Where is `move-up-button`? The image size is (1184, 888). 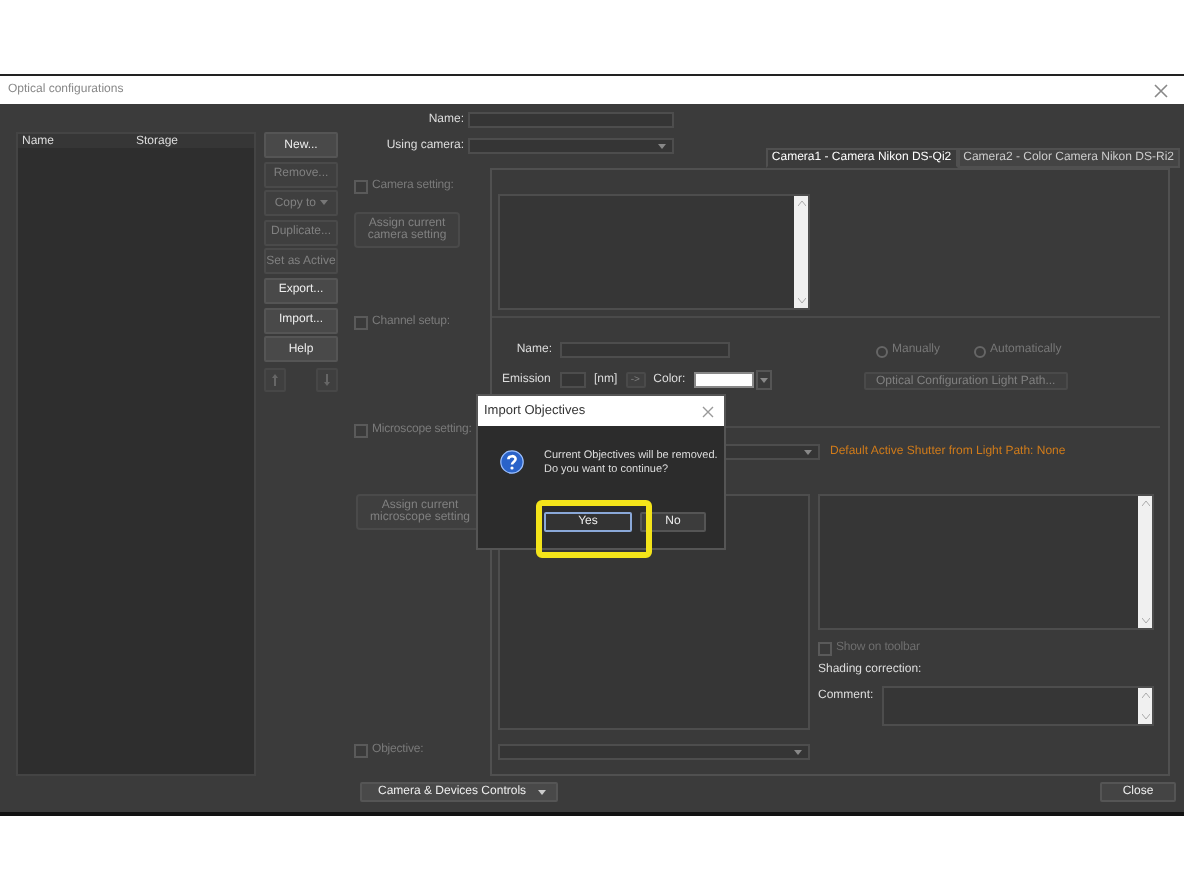
move-up-button is located at coordinates (275, 379).